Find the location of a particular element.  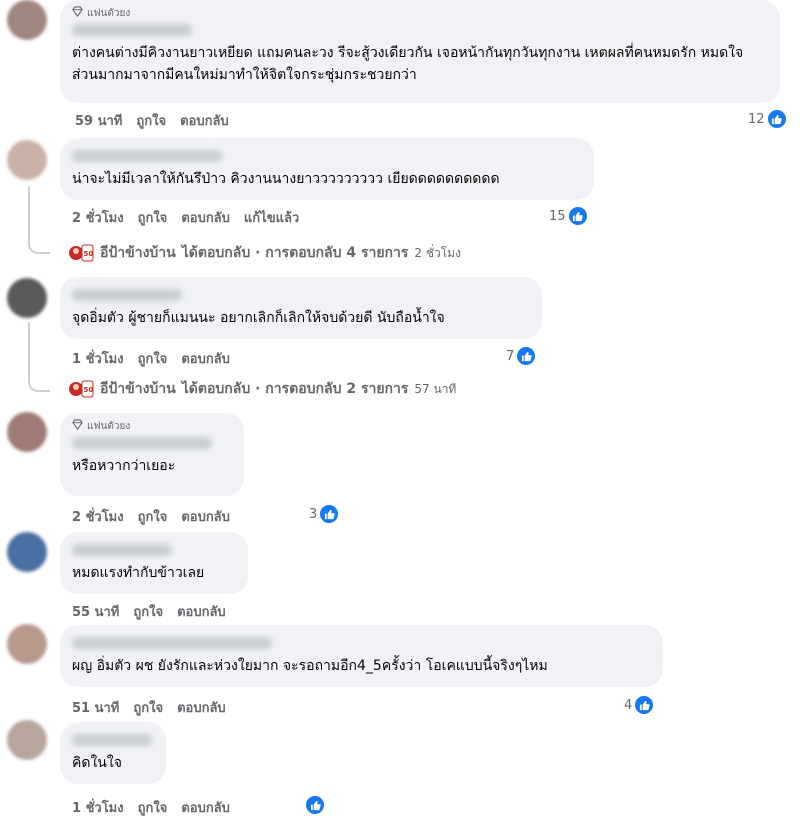

comment-time: 55 นาที is located at coordinates (95, 611).